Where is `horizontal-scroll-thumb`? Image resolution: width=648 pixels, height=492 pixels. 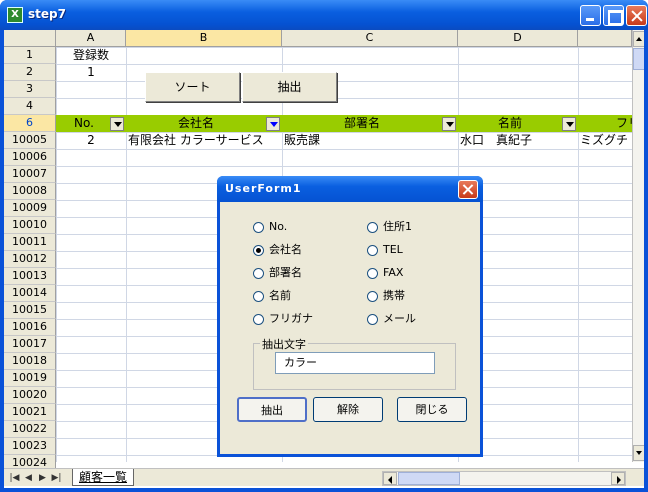 horizontal-scroll-thumb is located at coordinates (429, 478).